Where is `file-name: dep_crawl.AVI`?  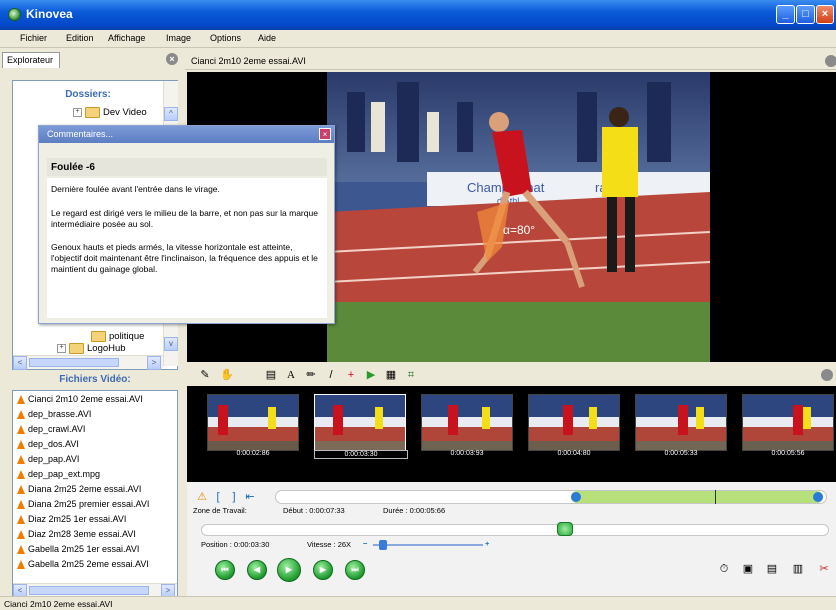
file-name: dep_crawl.AVI is located at coordinates (57, 429).